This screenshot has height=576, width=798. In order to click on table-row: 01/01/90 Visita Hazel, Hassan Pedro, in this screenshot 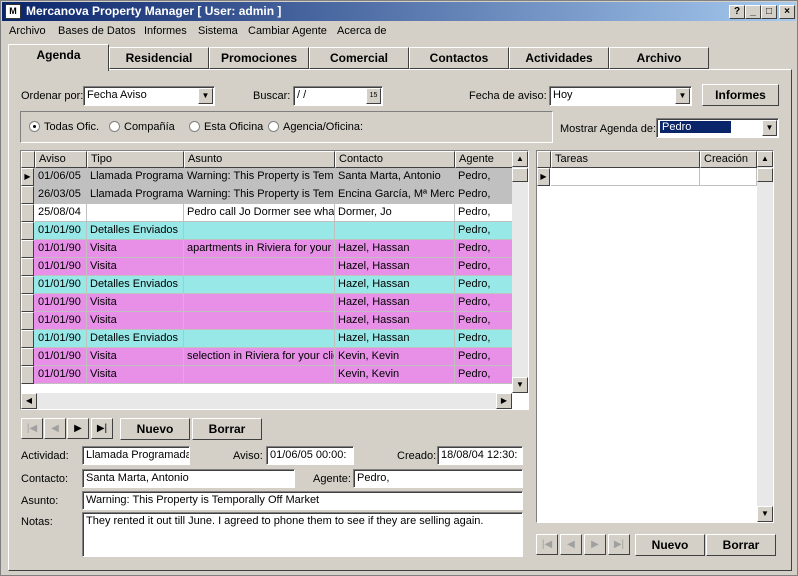, I will do `click(267, 267)`.